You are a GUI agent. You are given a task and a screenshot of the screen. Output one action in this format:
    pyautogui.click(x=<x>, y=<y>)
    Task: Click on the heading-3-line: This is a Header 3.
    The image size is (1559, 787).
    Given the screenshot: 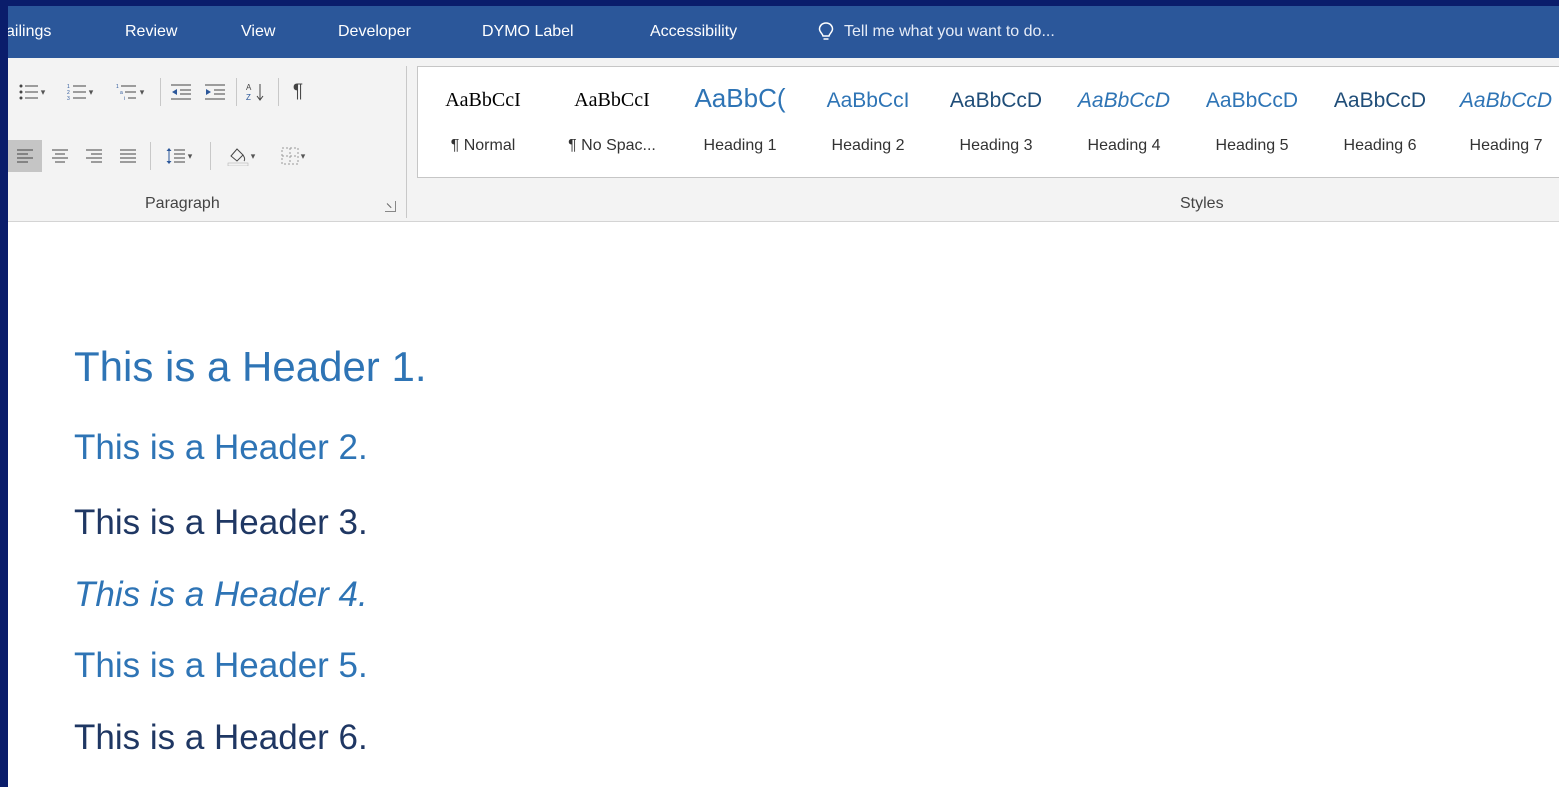 What is the action you would take?
    pyautogui.click(x=221, y=523)
    